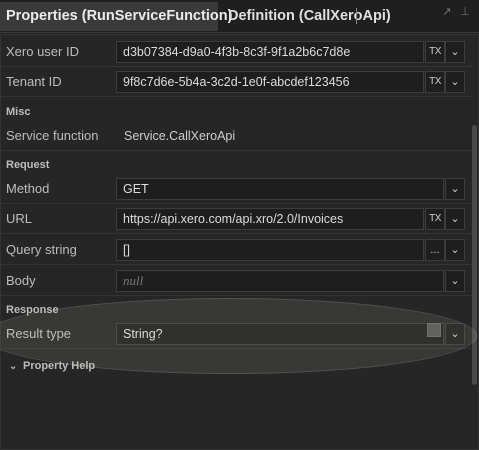  I want to click on row-service-function: Service function Service.CallXeroApi, so click(237, 136).